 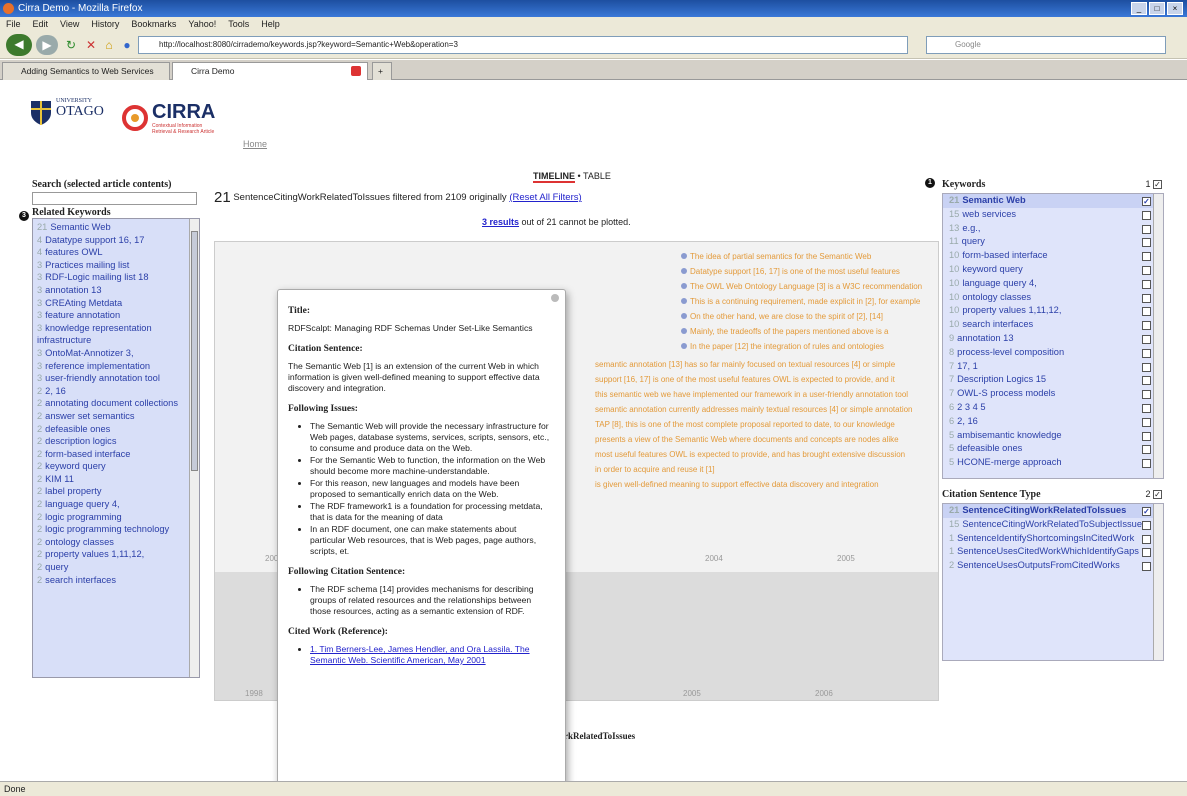 What do you see at coordinates (255, 144) in the screenshot?
I see `home-link: Home` at bounding box center [255, 144].